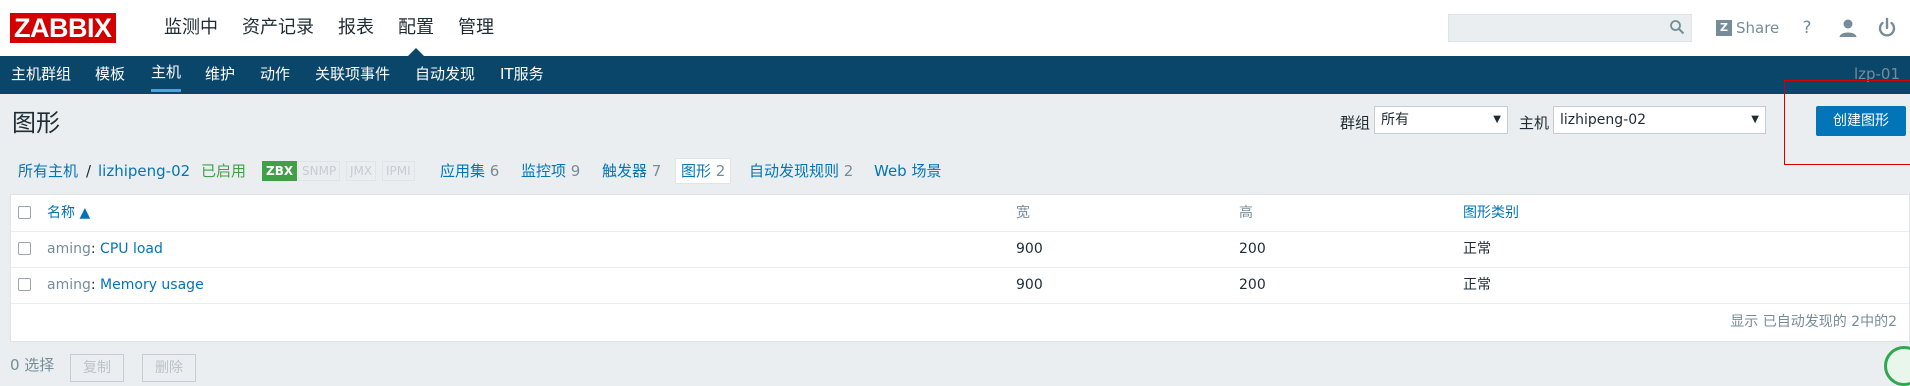 The width and height of the screenshot is (1910, 386). Describe the element at coordinates (191, 28) in the screenshot. I see `menu-monitoring: 监测中` at that location.